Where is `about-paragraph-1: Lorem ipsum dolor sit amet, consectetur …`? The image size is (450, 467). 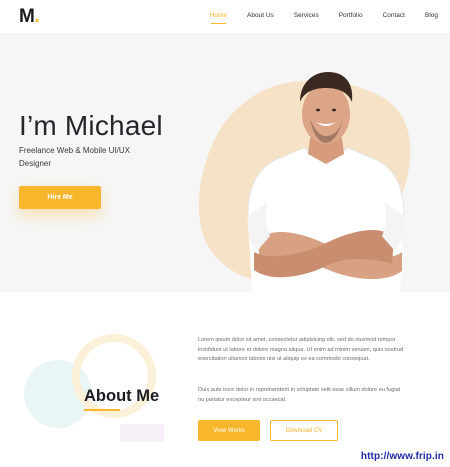
about-paragraph-1: Lorem ipsum dolor sit amet, consectetur … is located at coordinates (301, 349).